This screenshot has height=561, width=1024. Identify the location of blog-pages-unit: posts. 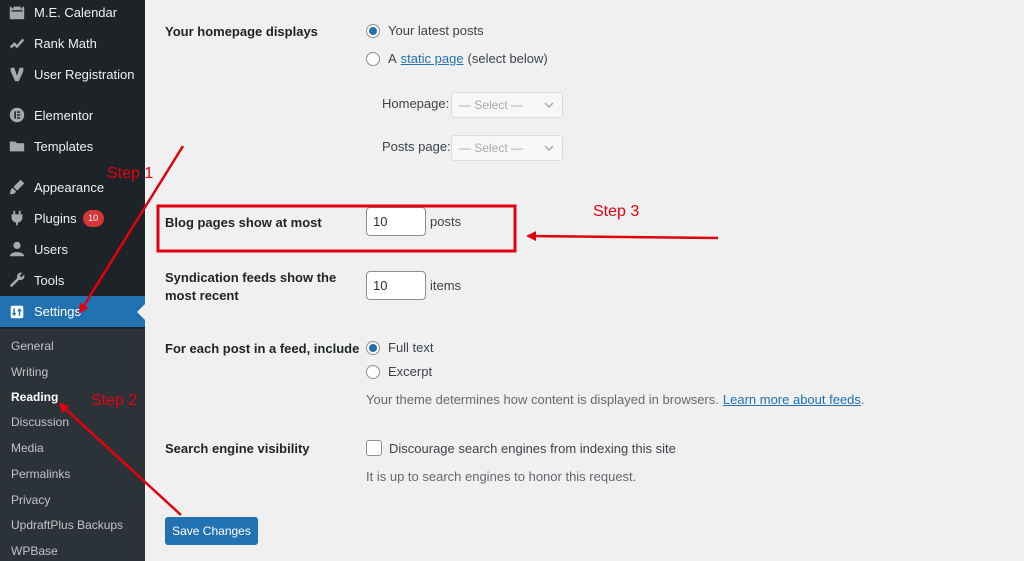
(446, 221).